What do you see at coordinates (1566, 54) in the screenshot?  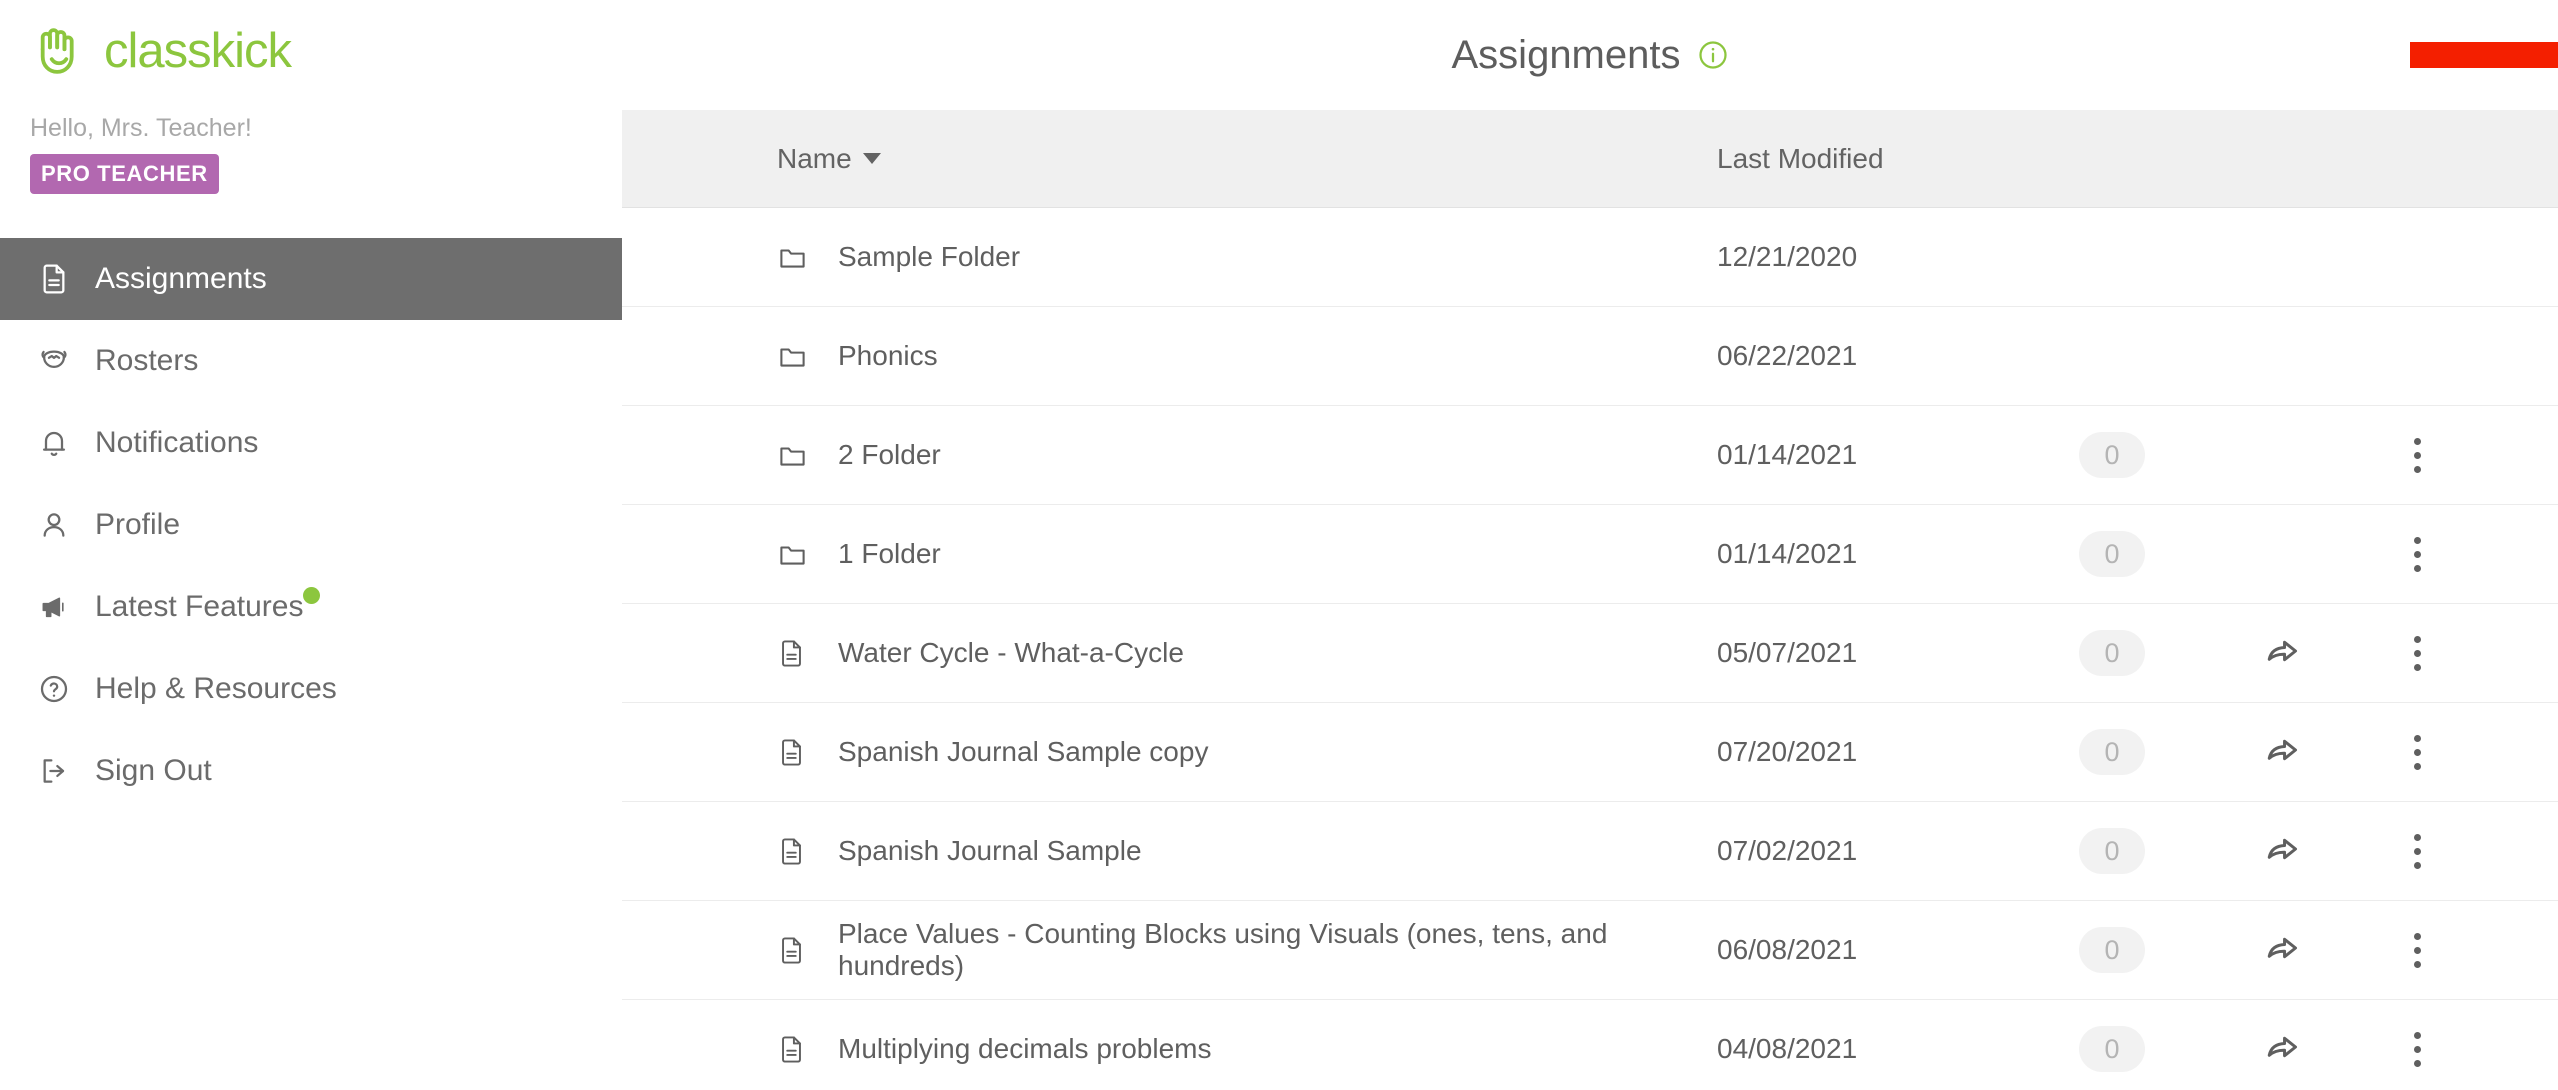 I see `page-title: Assignments` at bounding box center [1566, 54].